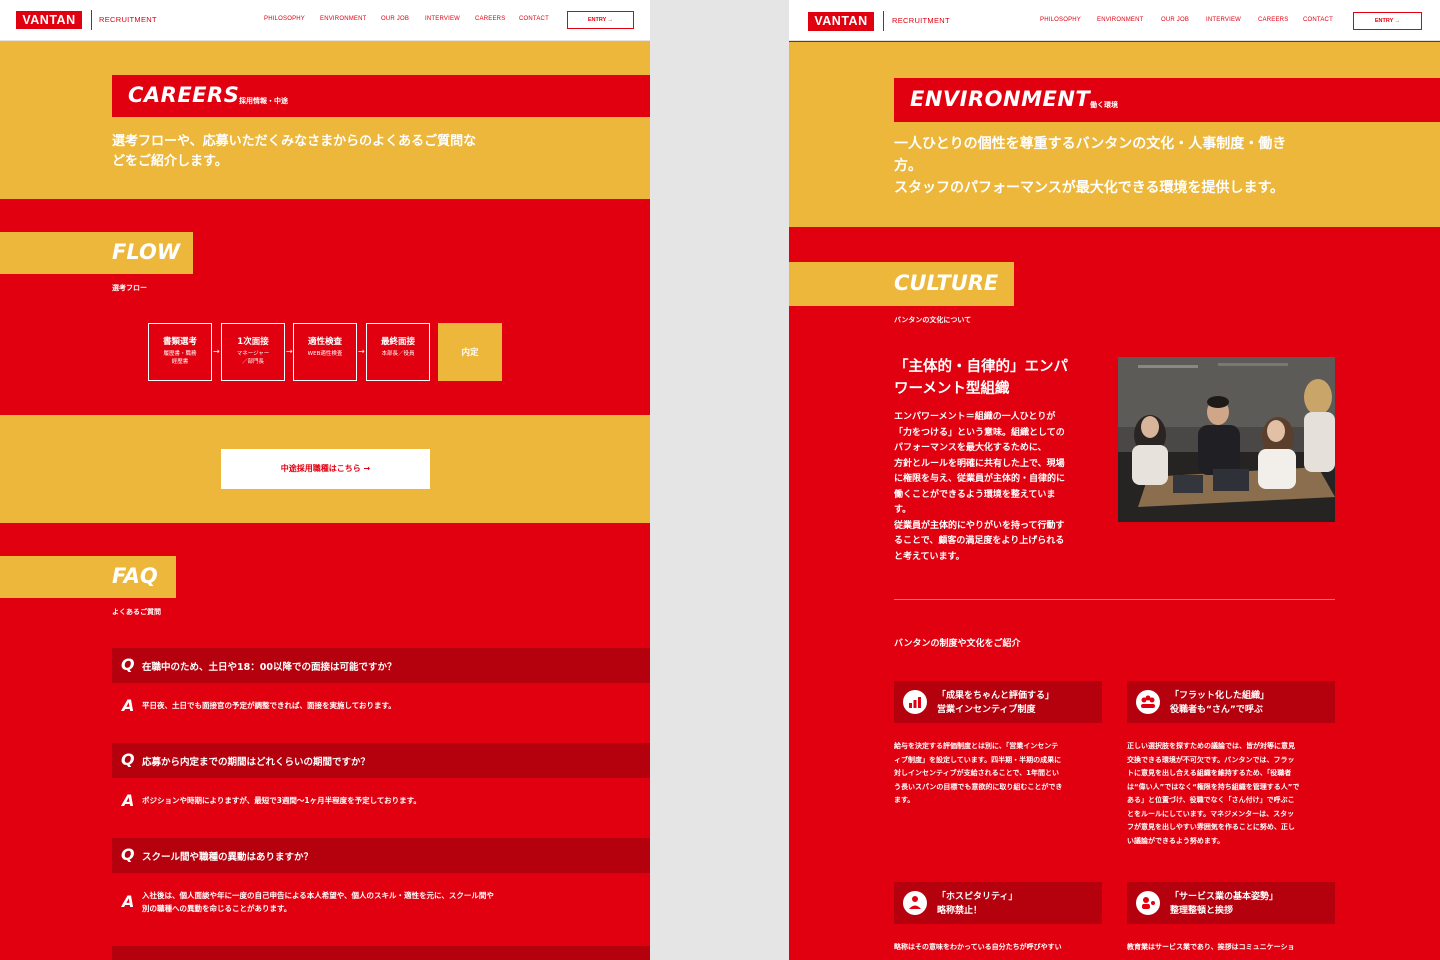 This screenshot has height=960, width=1440. Describe the element at coordinates (998, 702) in the screenshot. I see `card-incentive: 「成果をちゃんと評価する」 営業インセンティブ制度` at that location.